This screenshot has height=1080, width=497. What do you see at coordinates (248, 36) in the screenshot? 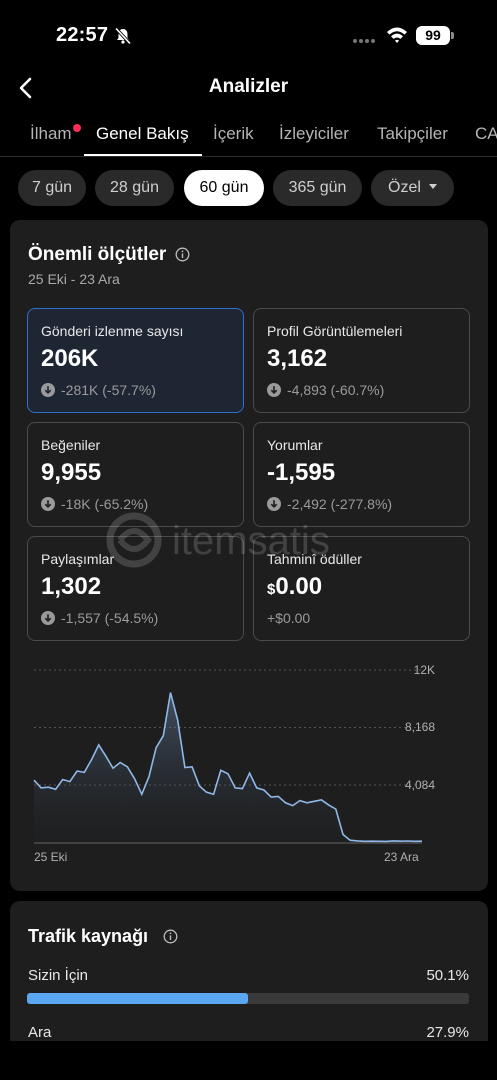
I see `status-bar: 22:57 99` at bounding box center [248, 36].